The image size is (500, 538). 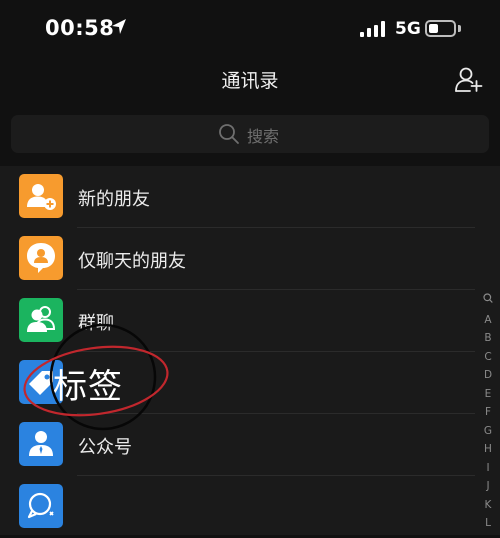 I want to click on search-placeholder: 搜索, so click(x=263, y=136).